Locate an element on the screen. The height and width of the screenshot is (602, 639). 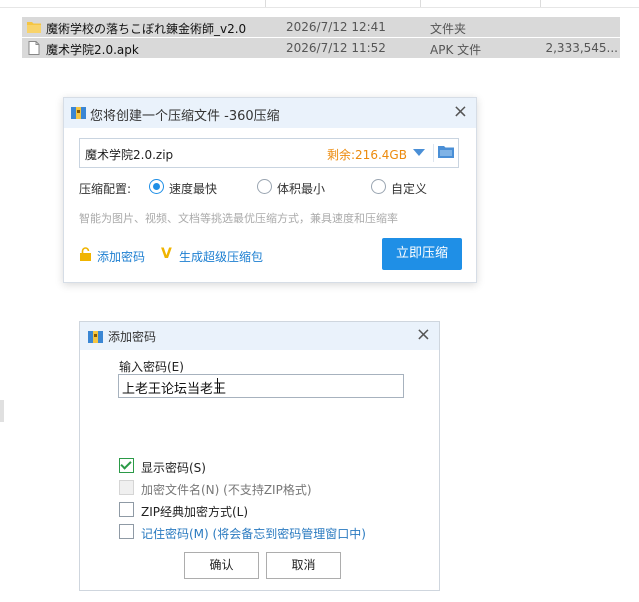
config-label: 压缩配置: is located at coordinates (105, 189).